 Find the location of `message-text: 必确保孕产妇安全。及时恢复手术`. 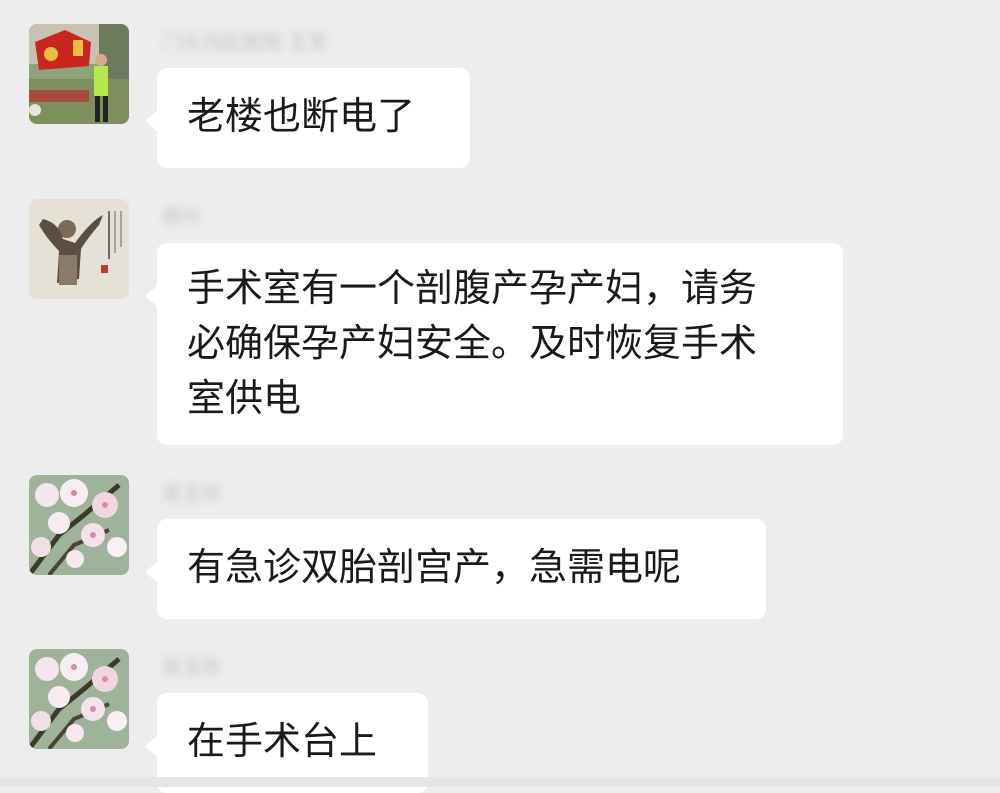

message-text: 必确保孕产妇安全。及时恢复手术 is located at coordinates (472, 343).